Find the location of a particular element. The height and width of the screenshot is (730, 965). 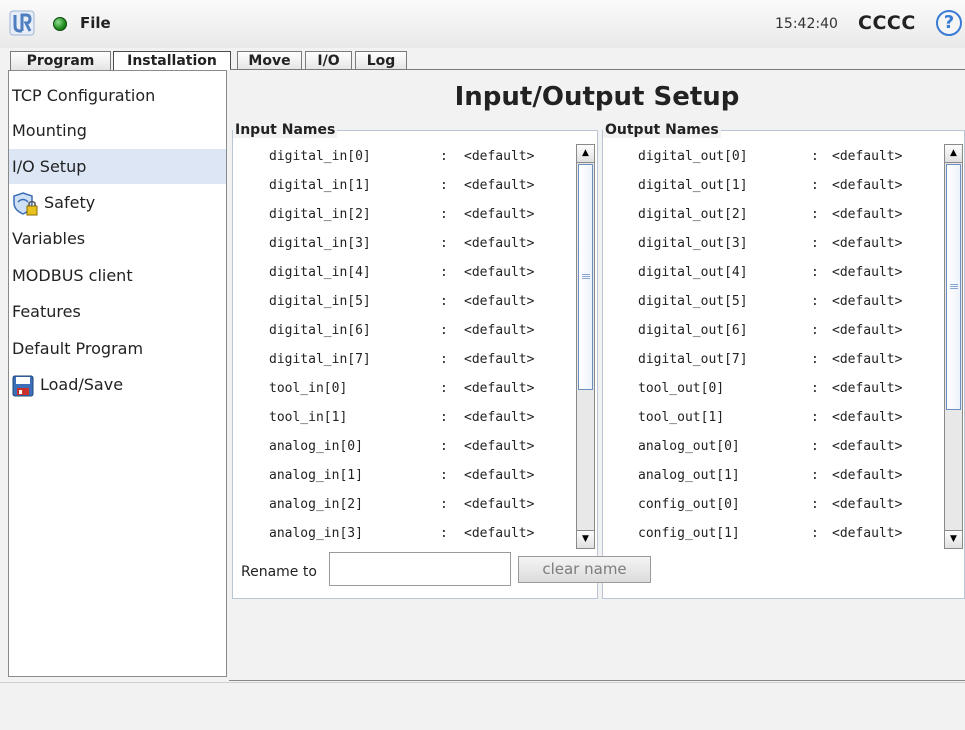

io-row: analog_in[0]: <default> is located at coordinates (403, 447).